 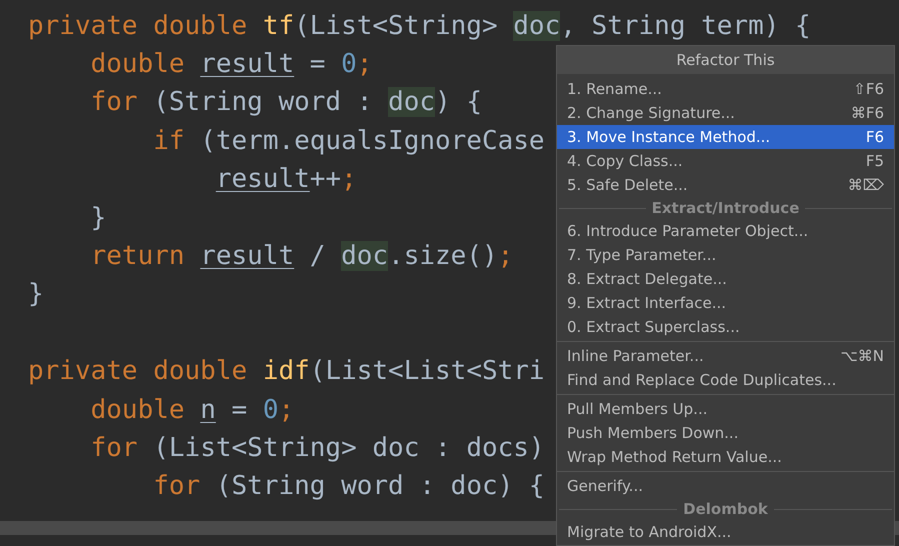 I want to click on code-line: private double idf(List<List<Stri, so click(x=286, y=371).